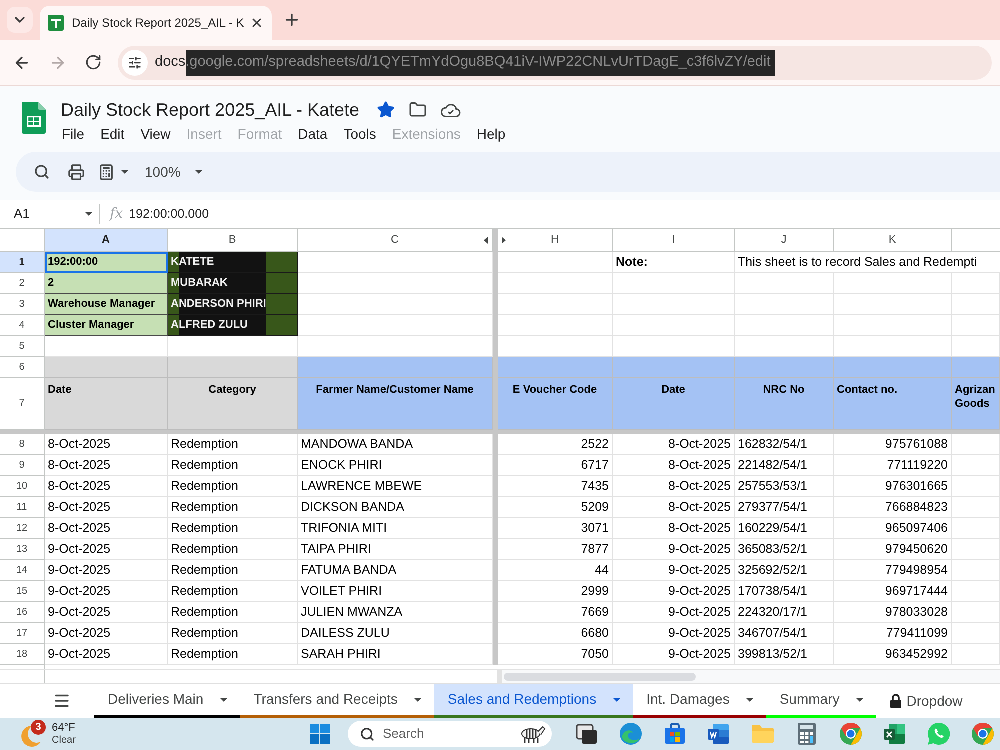  I want to click on table-cell: 771119220, so click(893, 465).